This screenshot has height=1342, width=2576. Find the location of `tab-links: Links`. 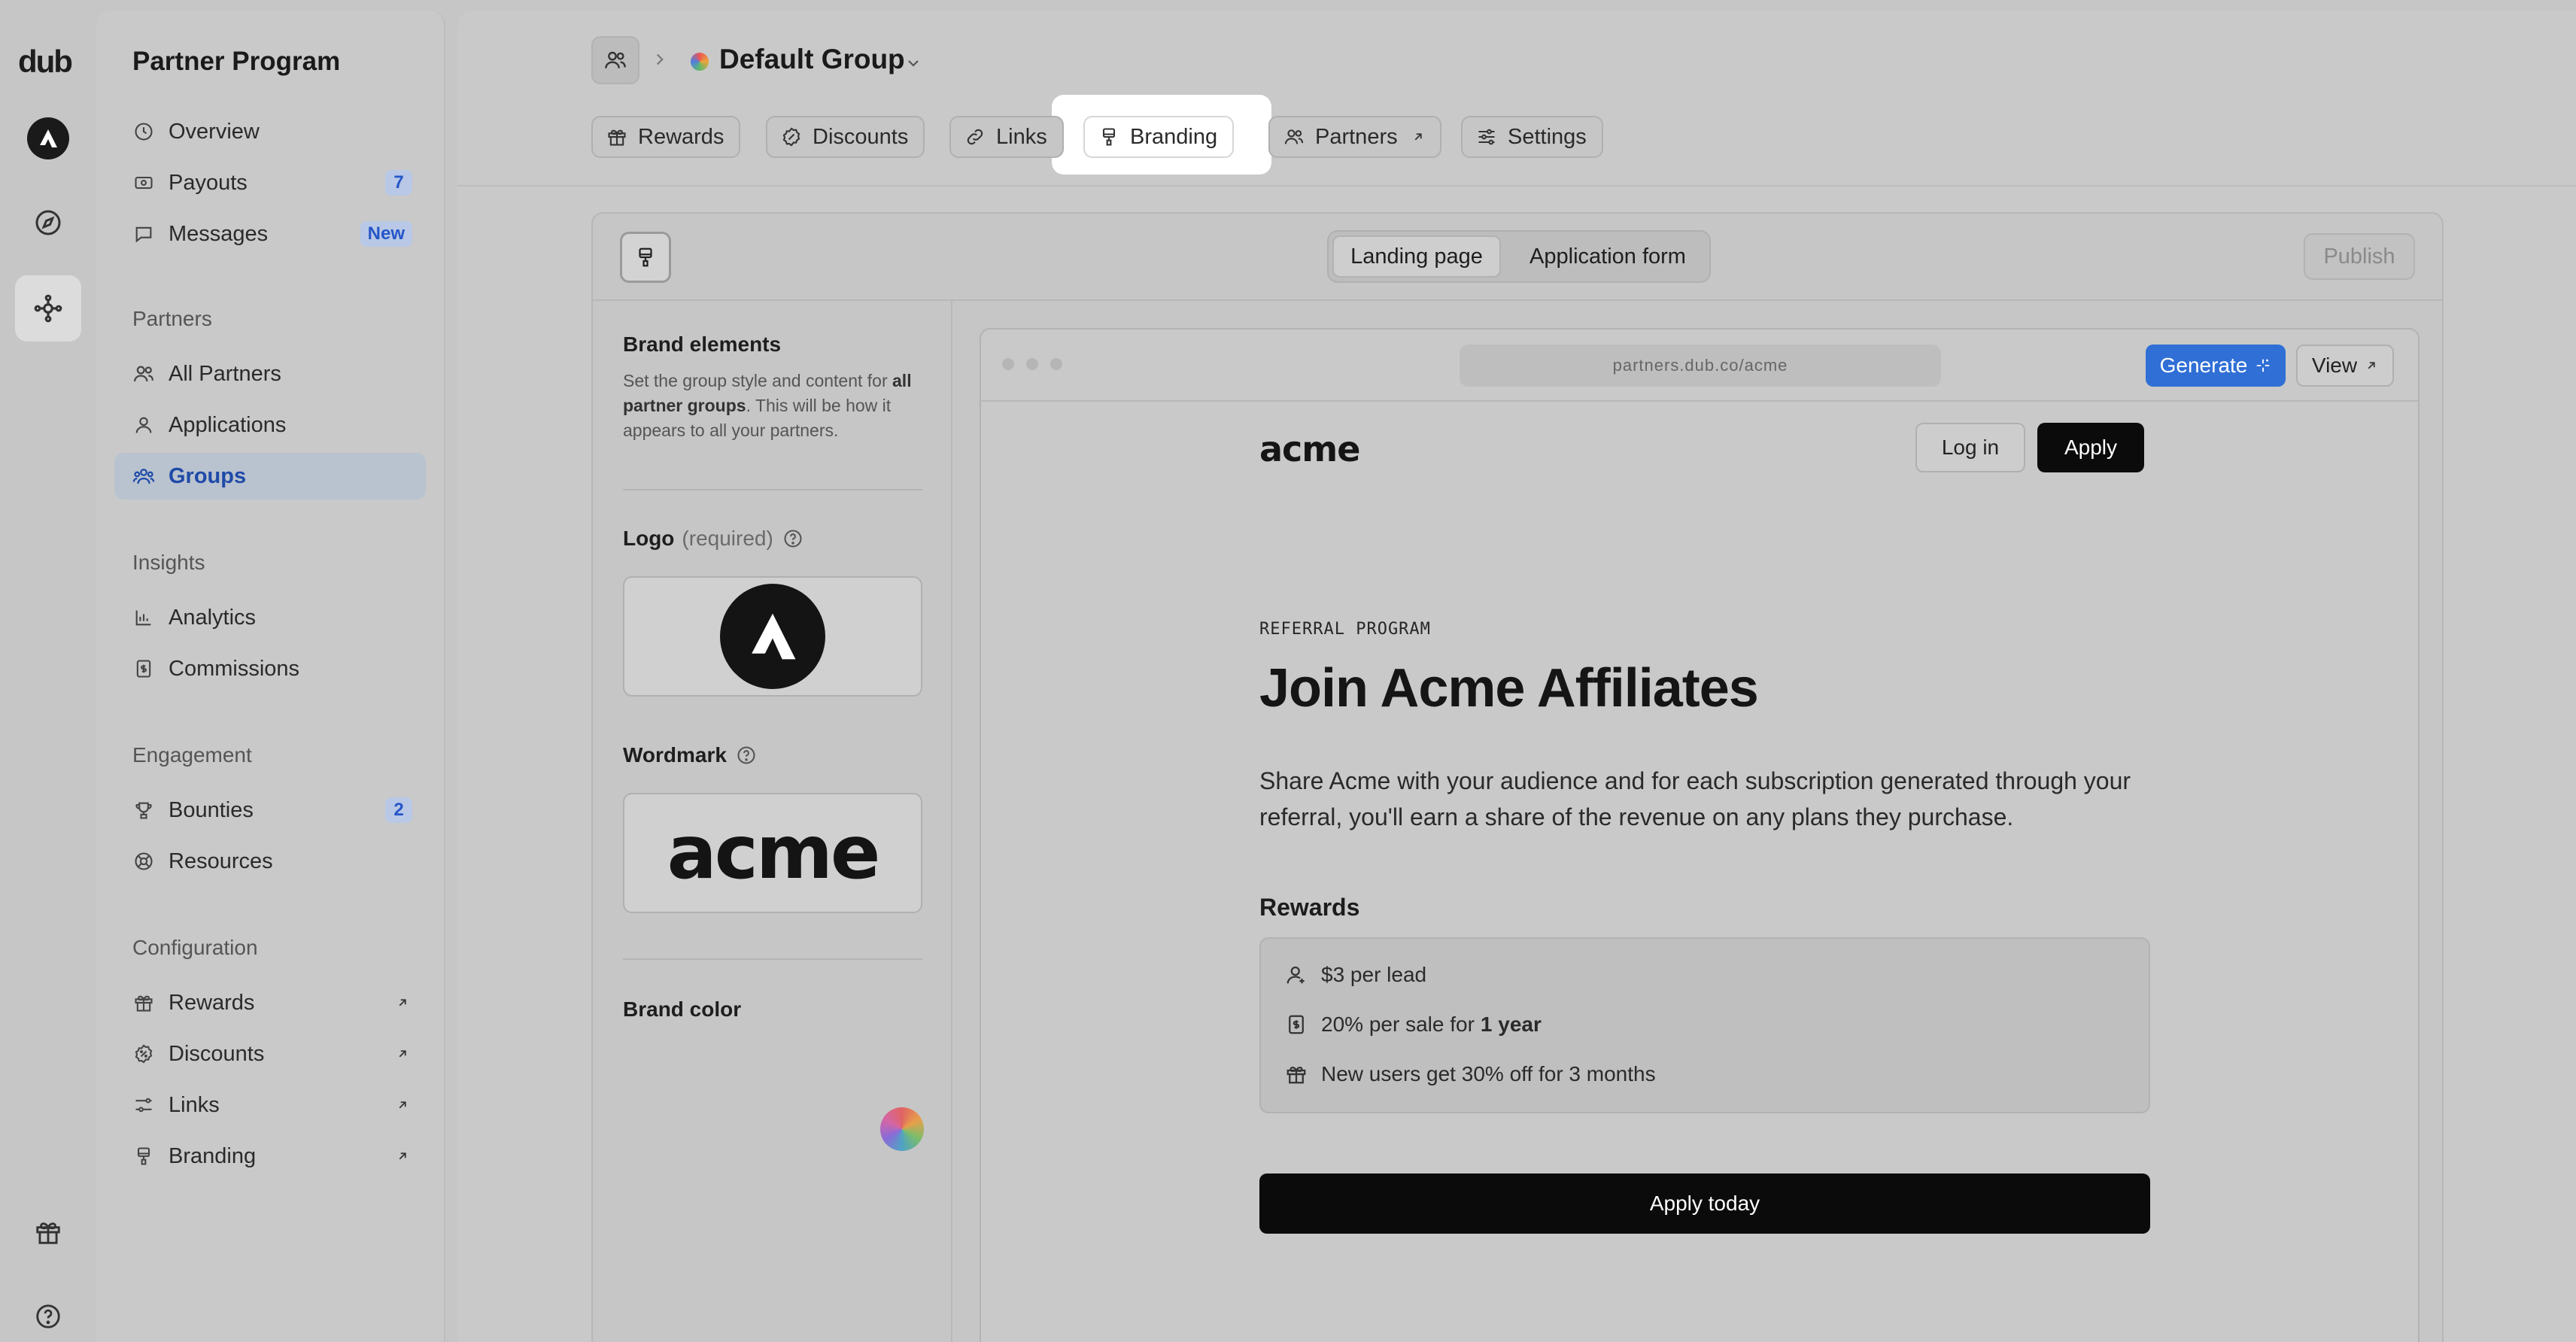

tab-links: Links is located at coordinates (1006, 137).